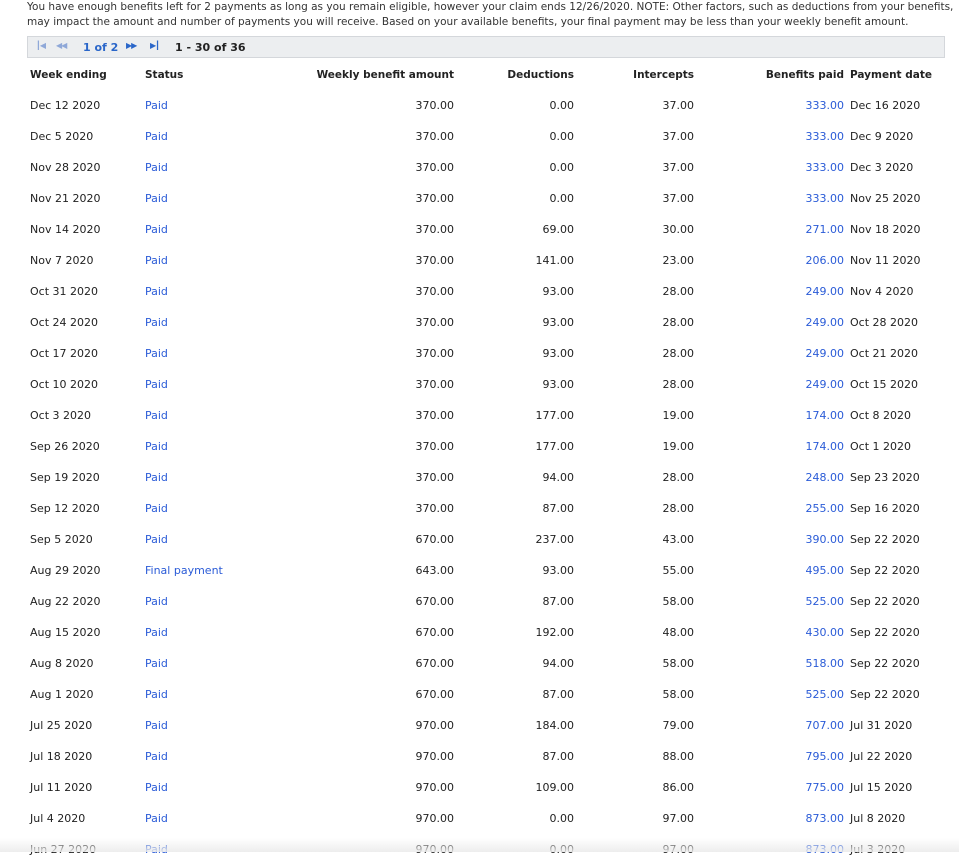 This screenshot has width=959, height=865. Describe the element at coordinates (825, 229) in the screenshot. I see `benefits-paid-link: 271.00` at that location.